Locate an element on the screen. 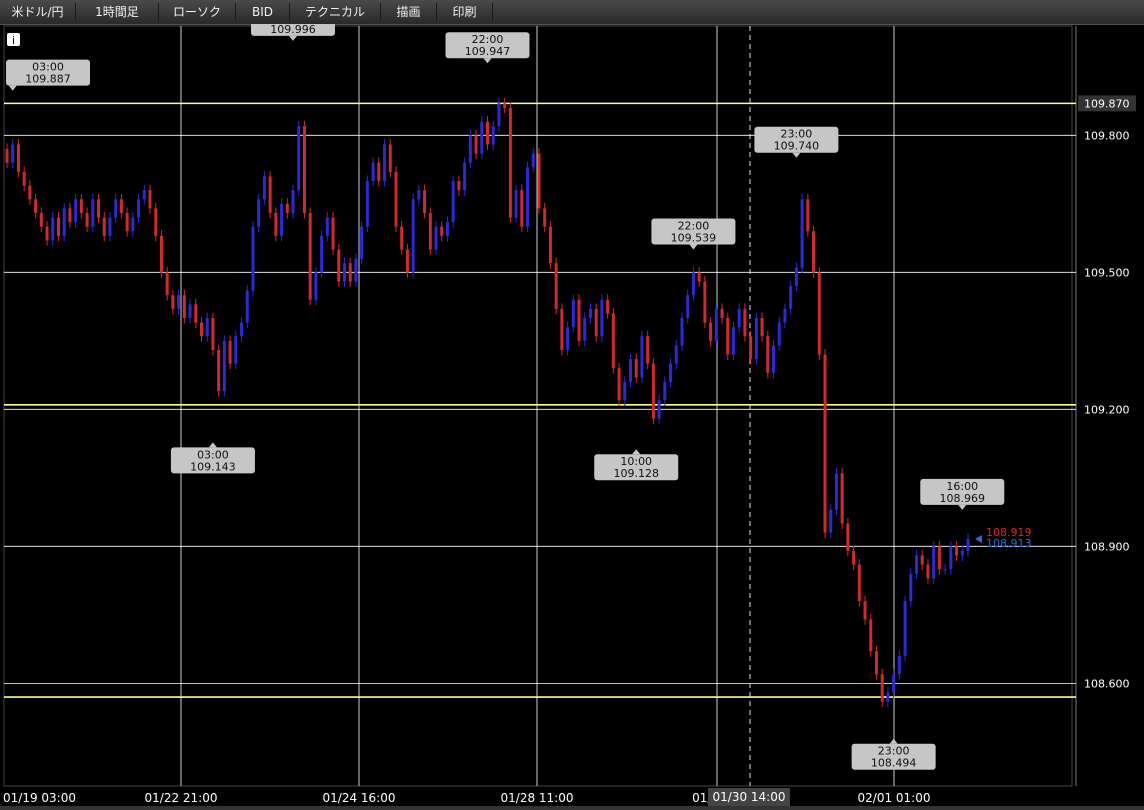 This screenshot has height=810, width=1144. chart-style-menu: ローソク is located at coordinates (197, 12).